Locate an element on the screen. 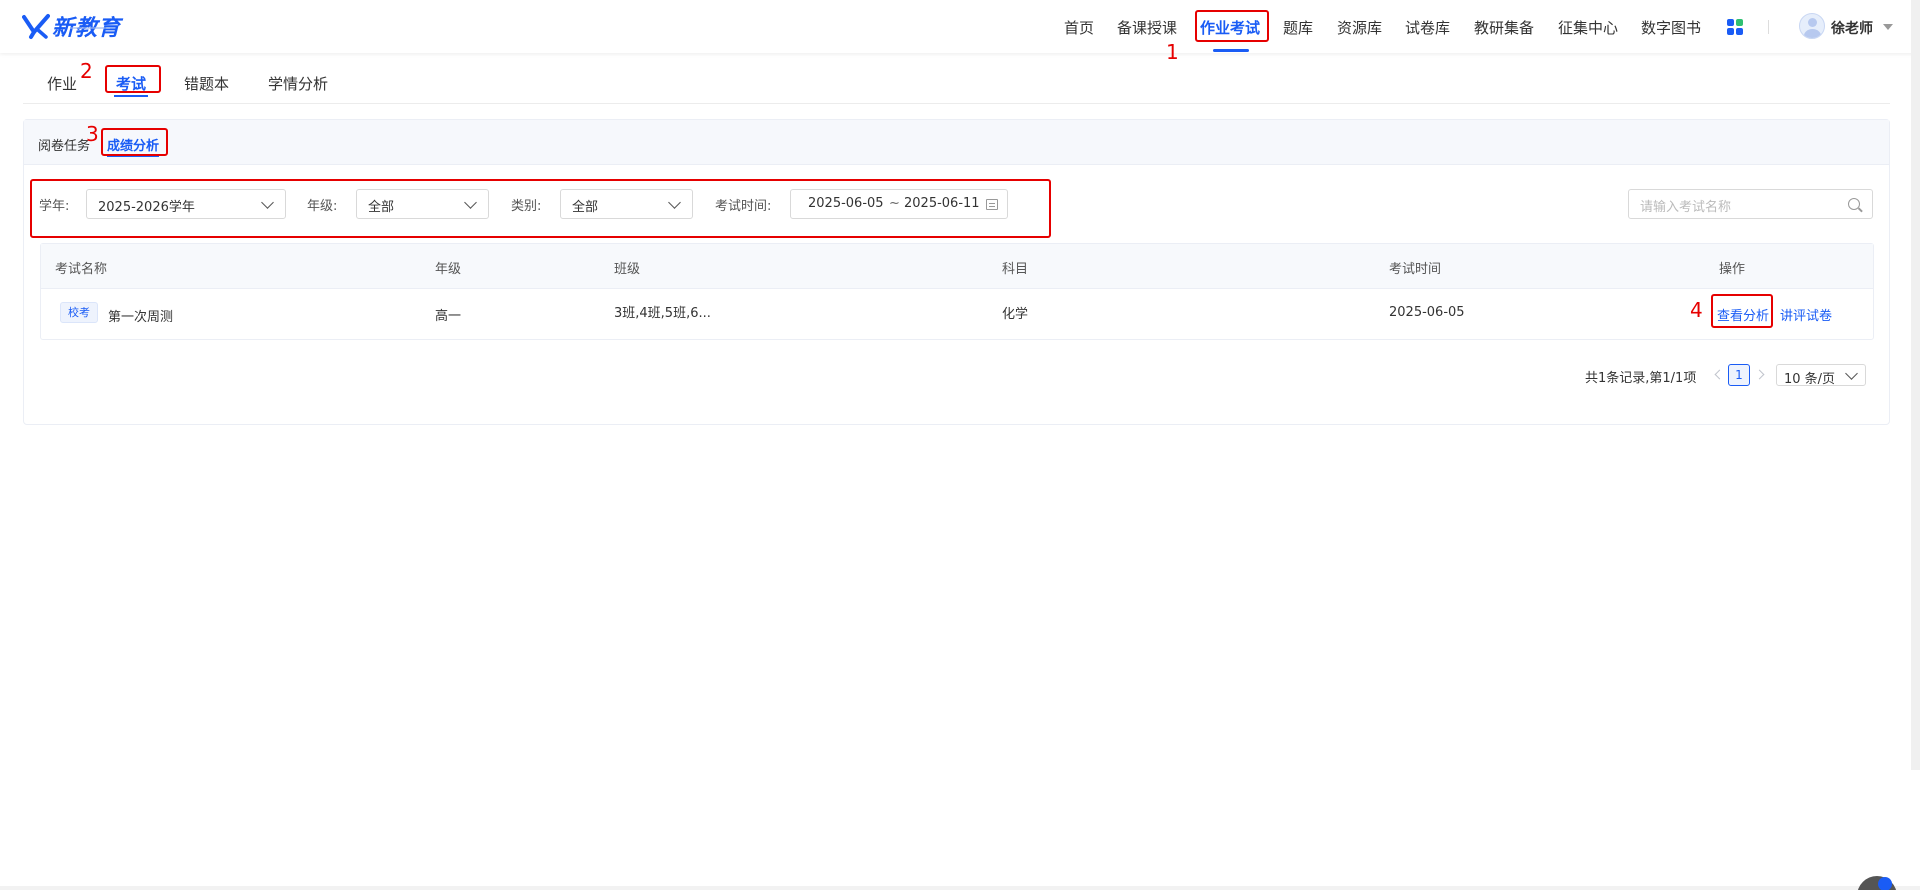 This screenshot has height=890, width=1920. col-exam-name: 考试名称 is located at coordinates (81, 269).